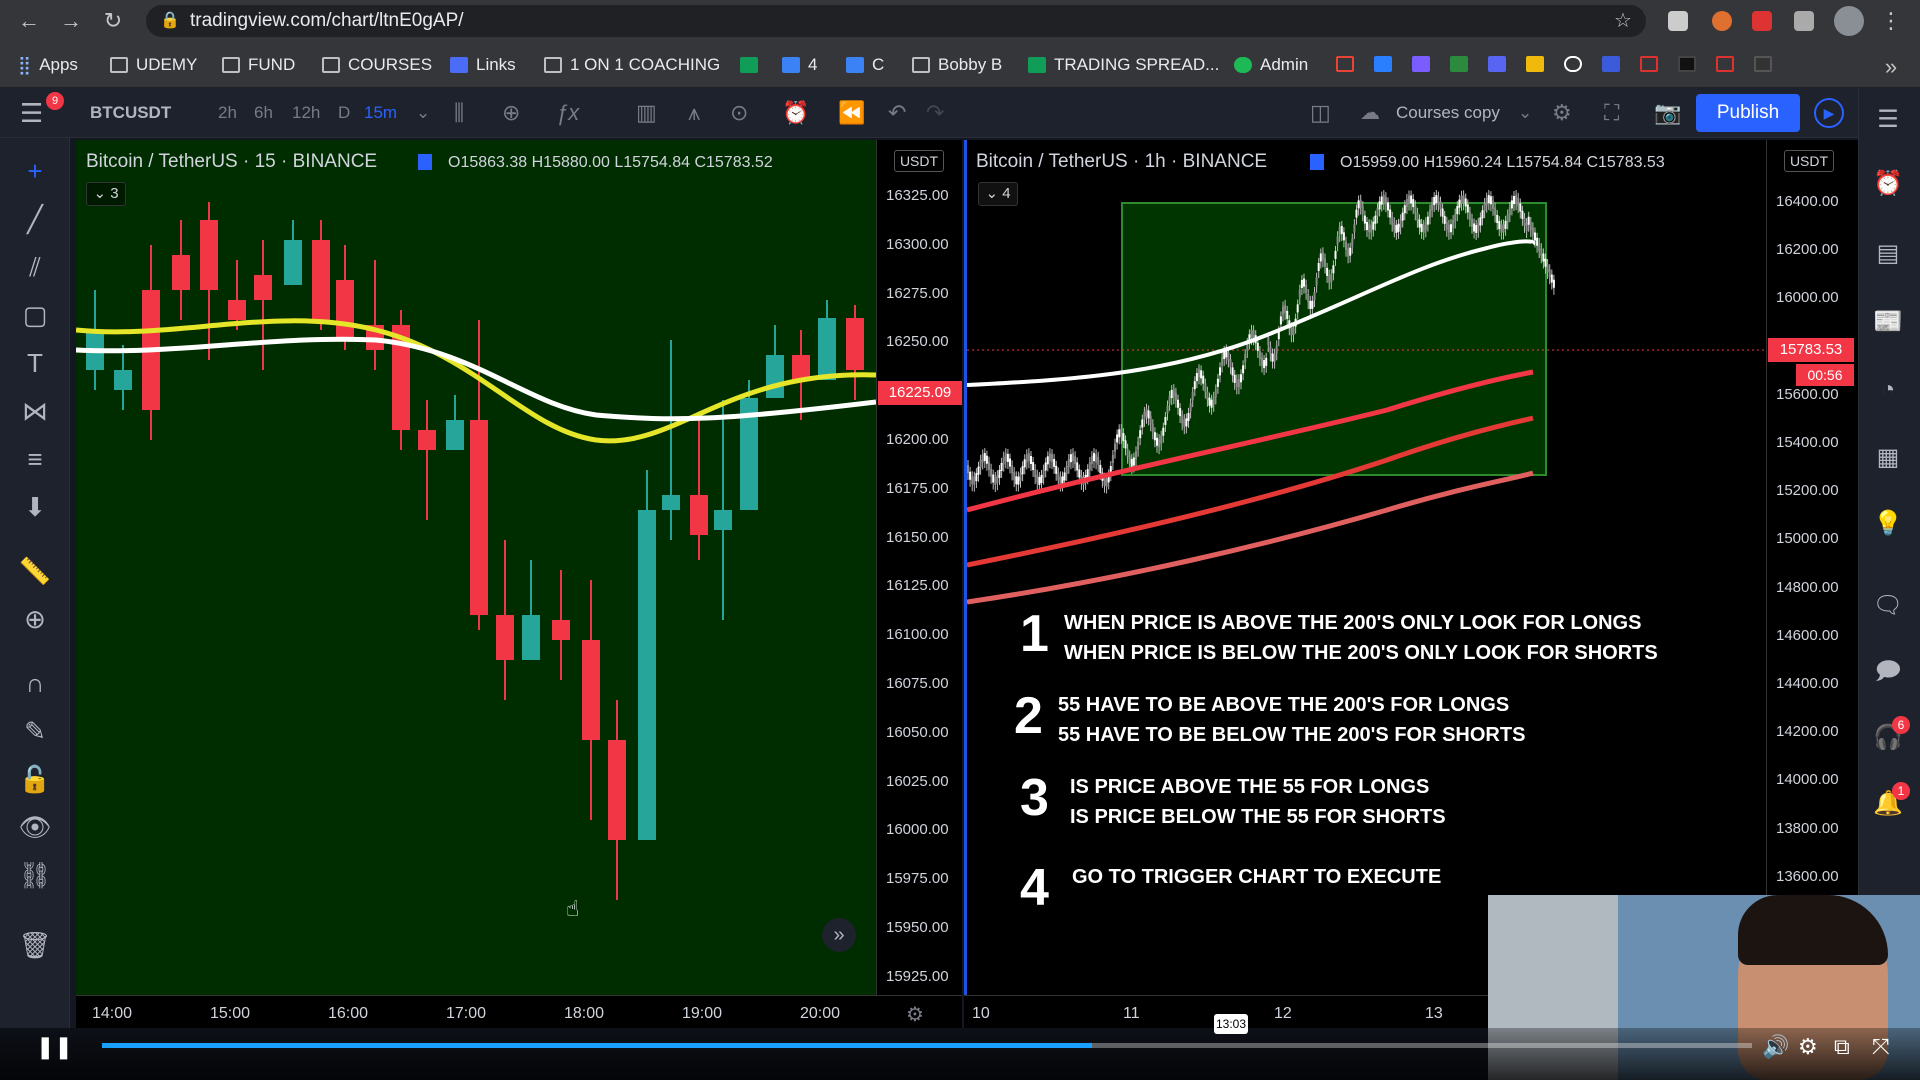  What do you see at coordinates (1611, 113) in the screenshot?
I see `fullscreen-icon: ⛶` at bounding box center [1611, 113].